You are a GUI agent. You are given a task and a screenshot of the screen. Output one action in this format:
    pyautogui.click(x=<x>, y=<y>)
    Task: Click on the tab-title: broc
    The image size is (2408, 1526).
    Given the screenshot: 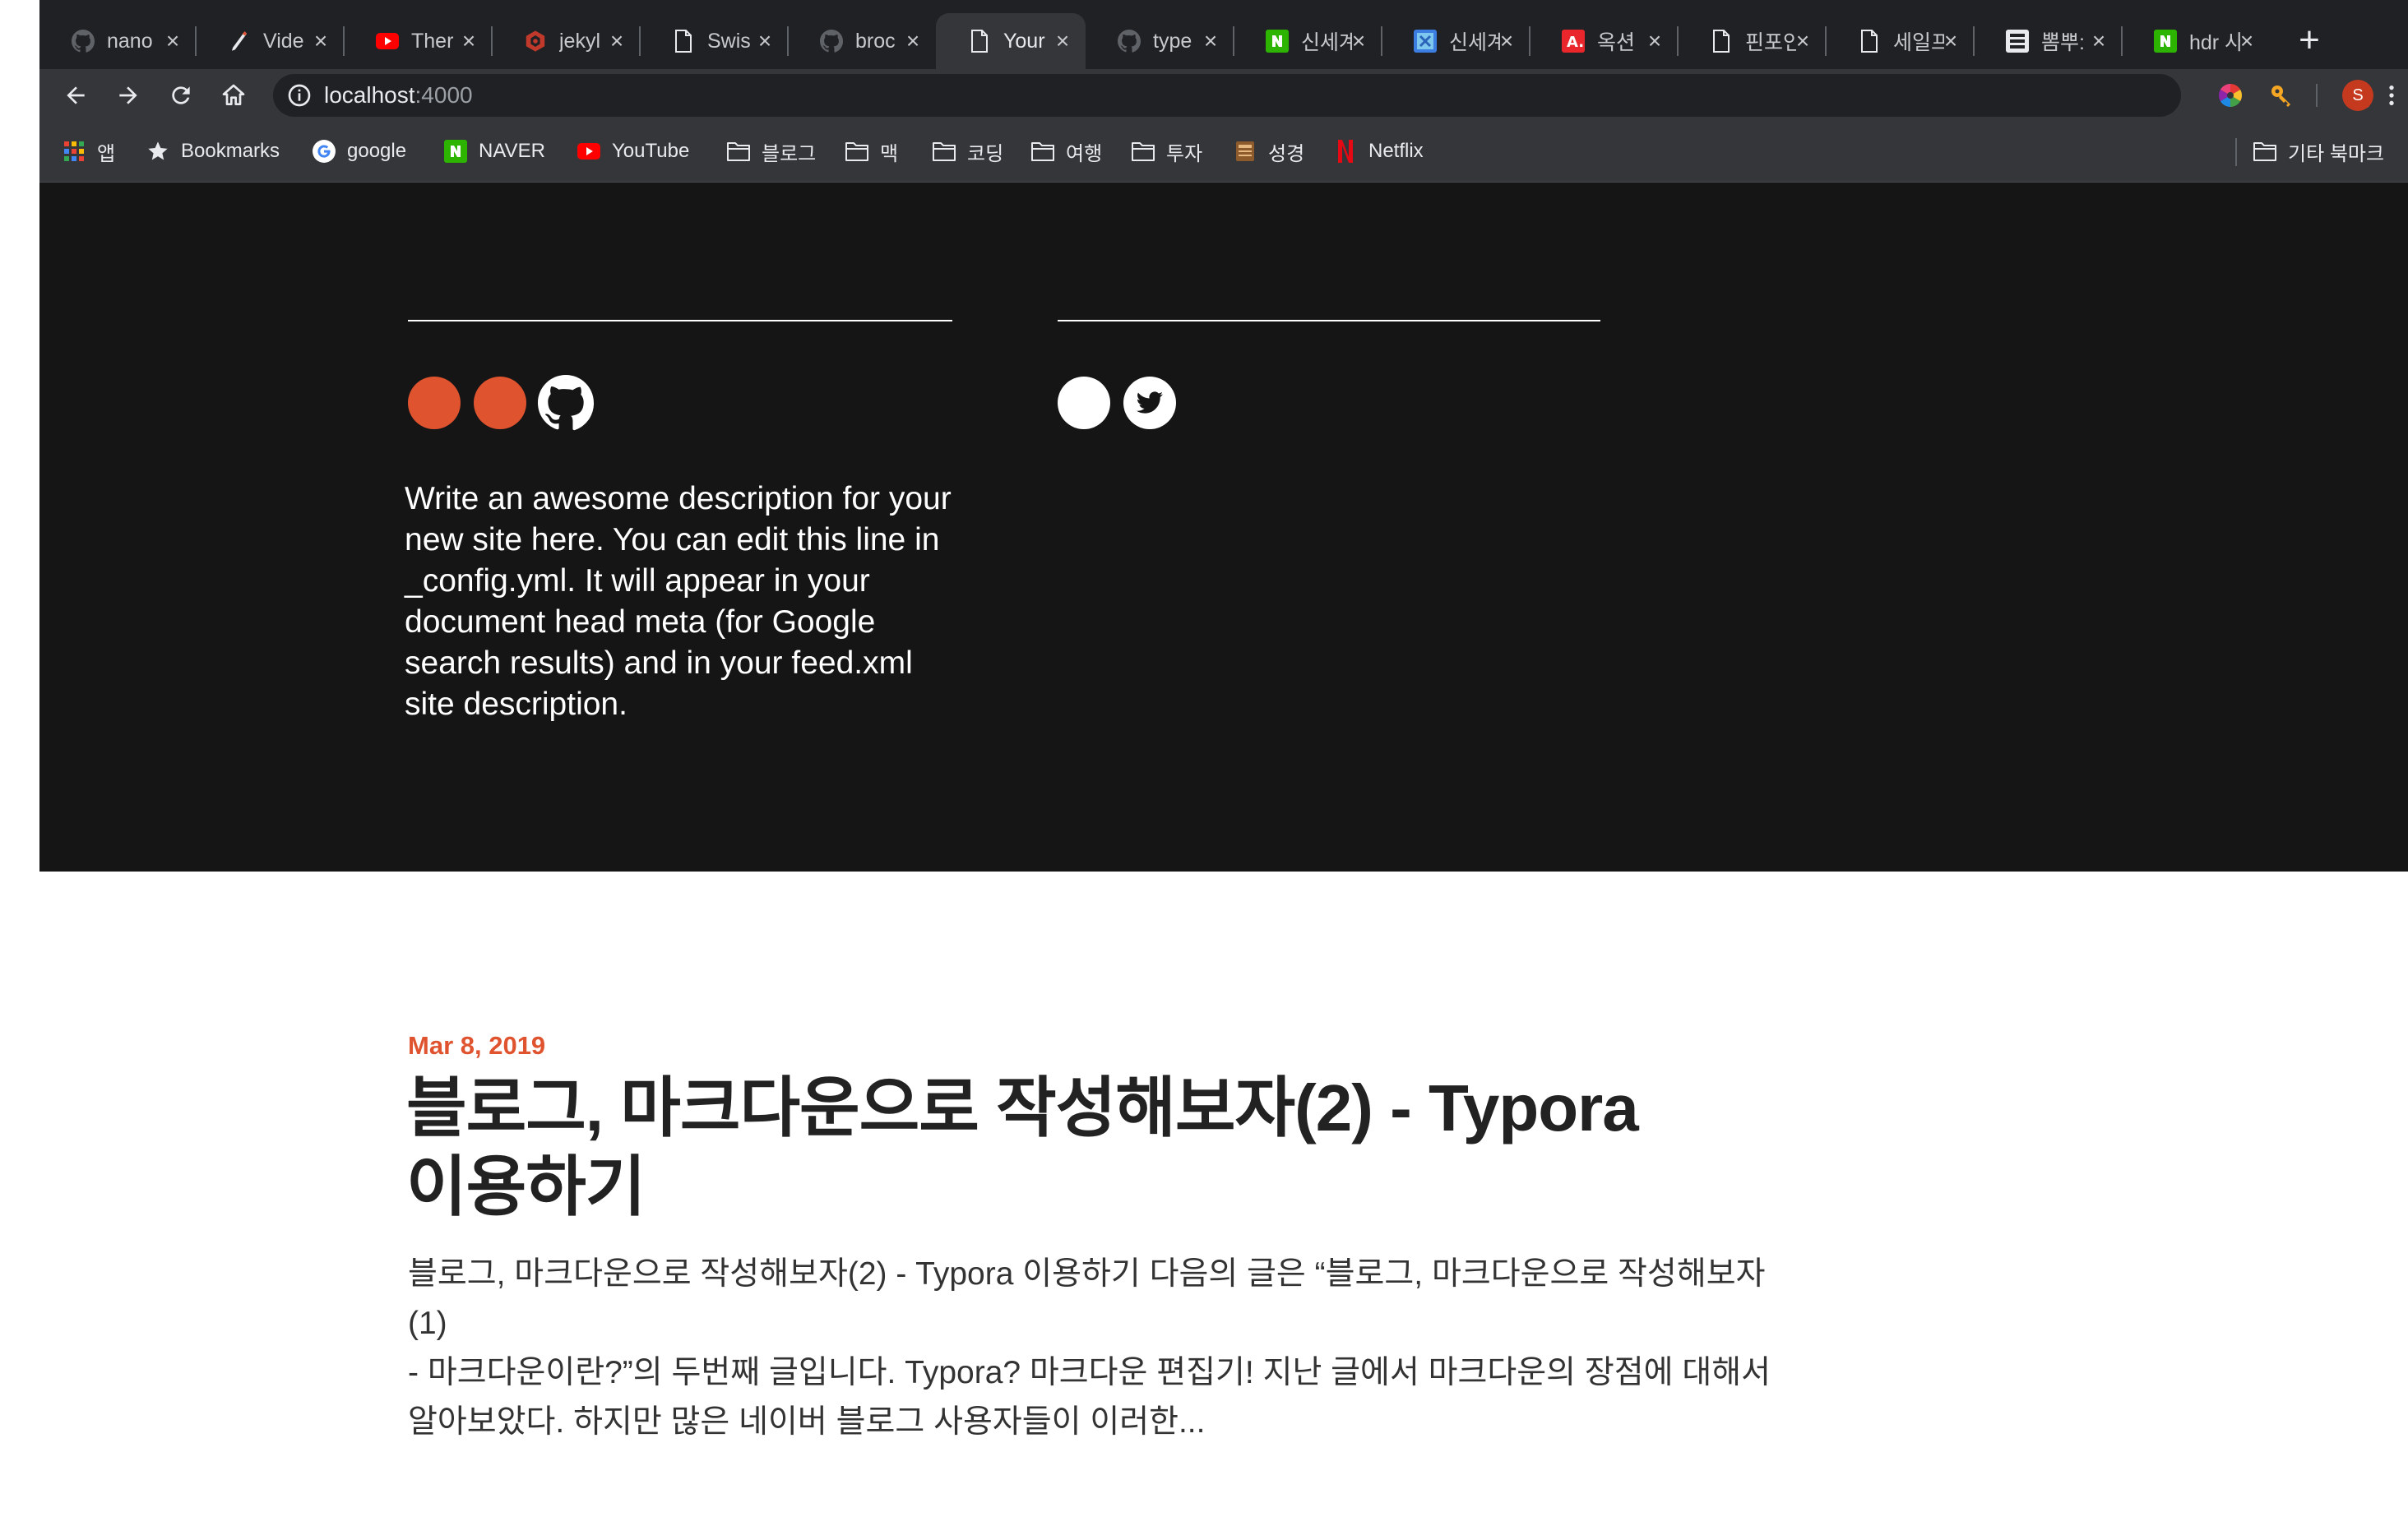 What is the action you would take?
    pyautogui.click(x=875, y=41)
    